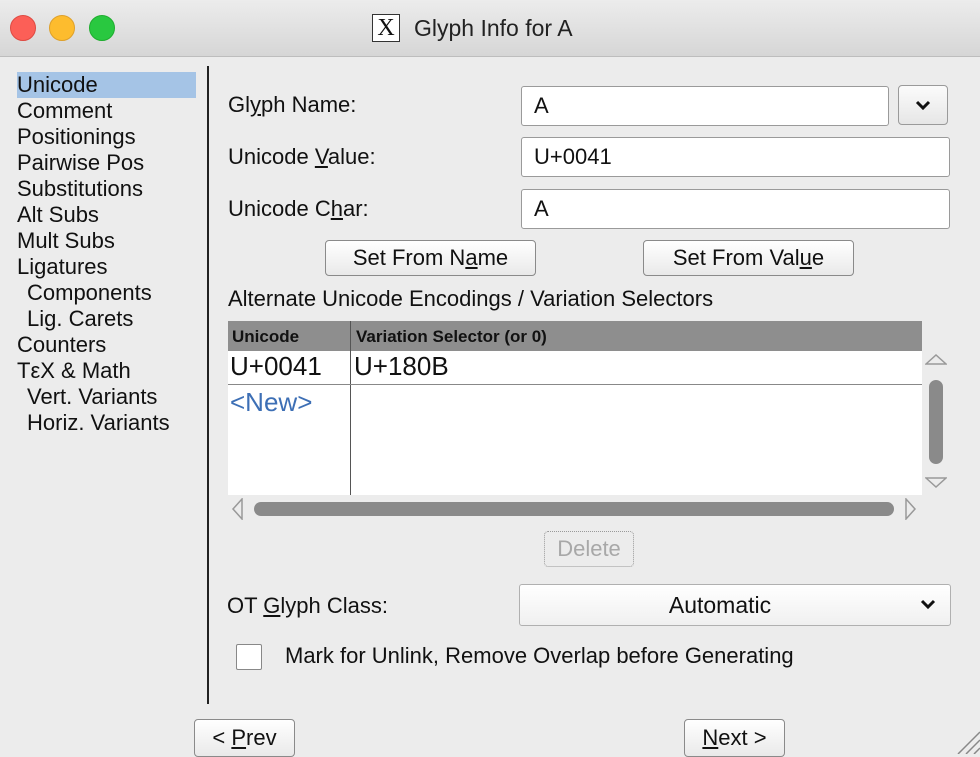  Describe the element at coordinates (244, 738) in the screenshot. I see `prev-button: < Prev` at that location.